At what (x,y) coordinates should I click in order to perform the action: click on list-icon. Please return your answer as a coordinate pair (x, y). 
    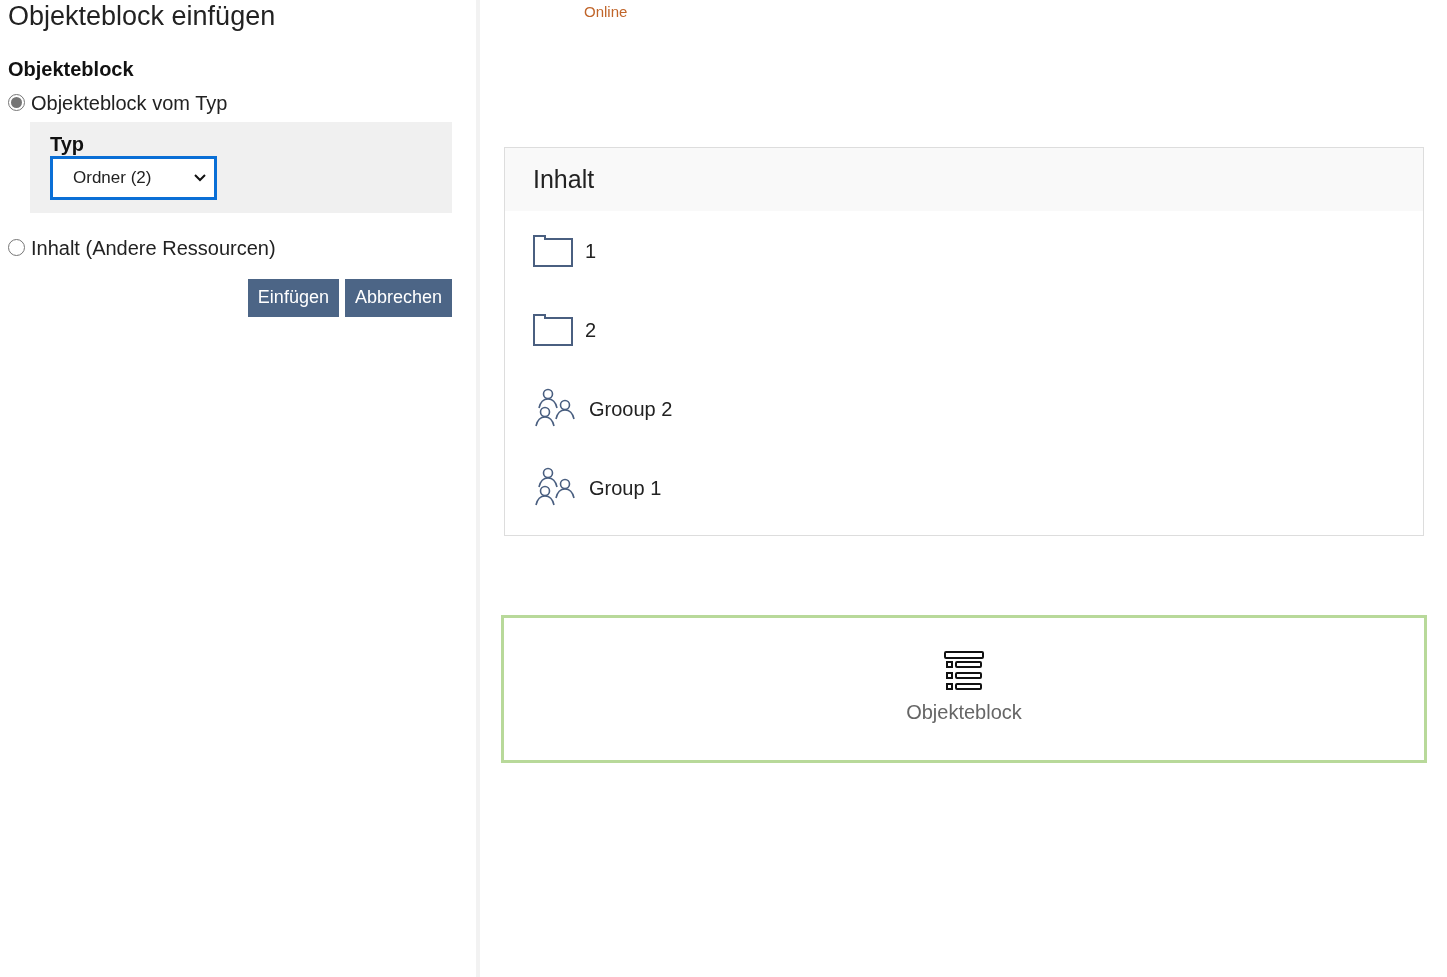
    Looking at the image, I should click on (964, 672).